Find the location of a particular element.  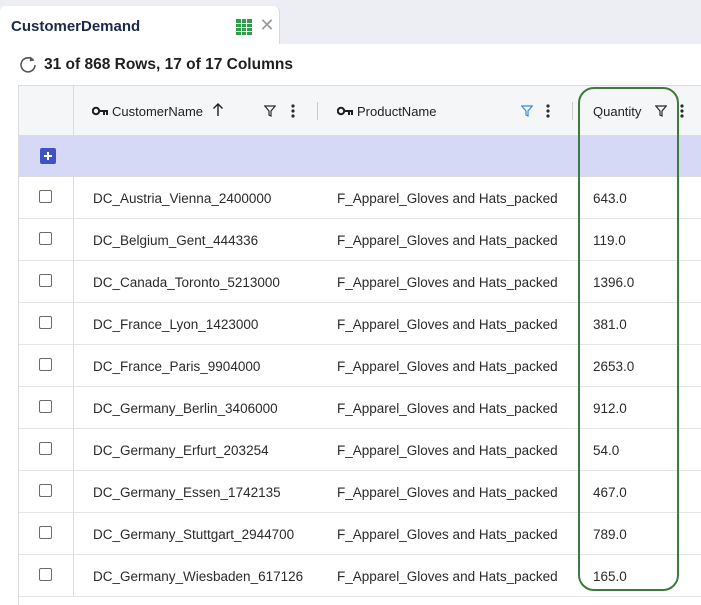

cell-customername: DC_Germany_Stuttgart_2944700 is located at coordinates (193, 534).